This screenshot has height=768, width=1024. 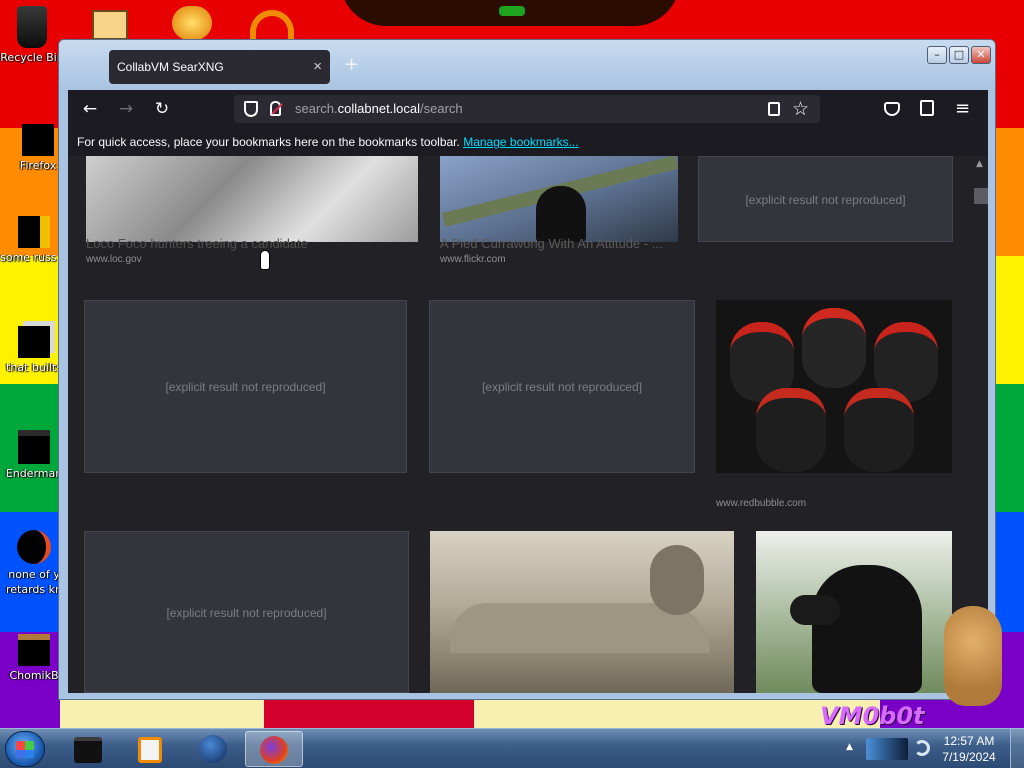 I want to click on url-path: /search, so click(x=441, y=108).